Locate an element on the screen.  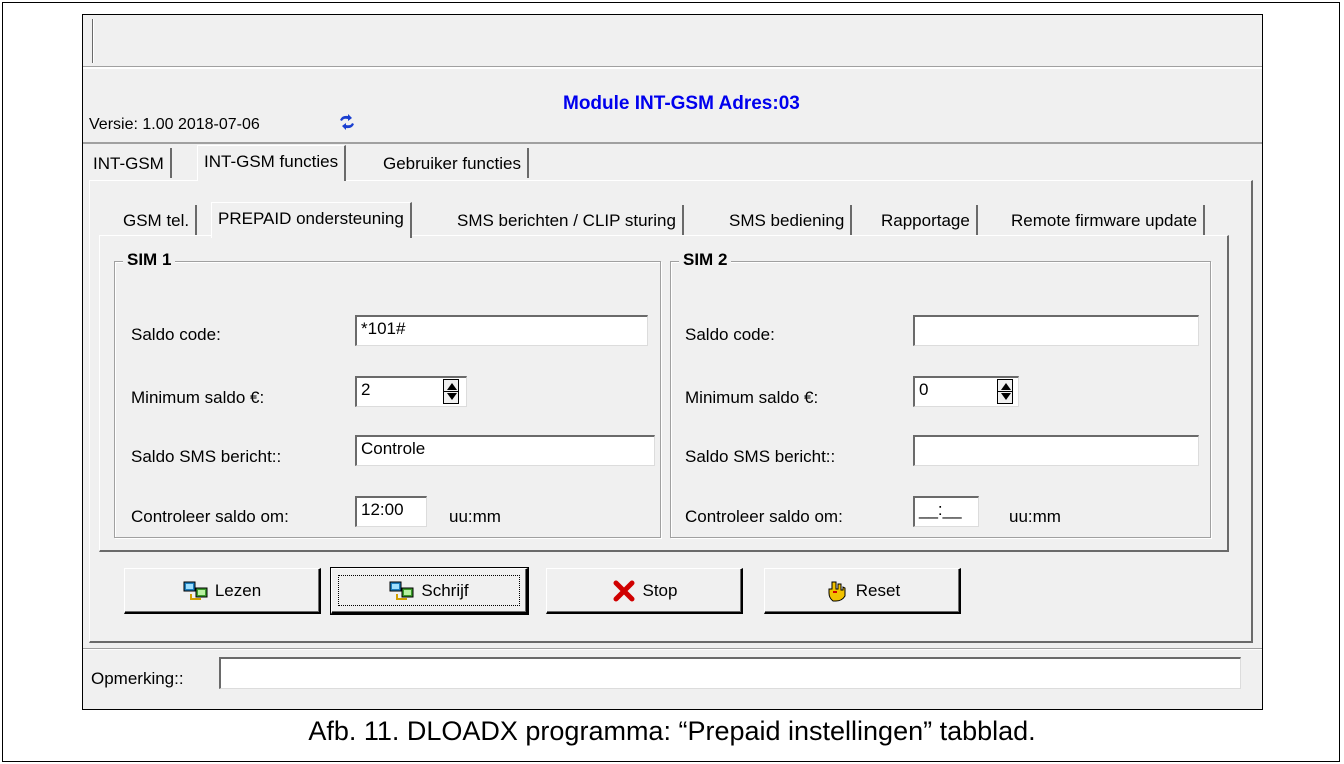
write-button-label: Schrijf is located at coordinates (445, 590).